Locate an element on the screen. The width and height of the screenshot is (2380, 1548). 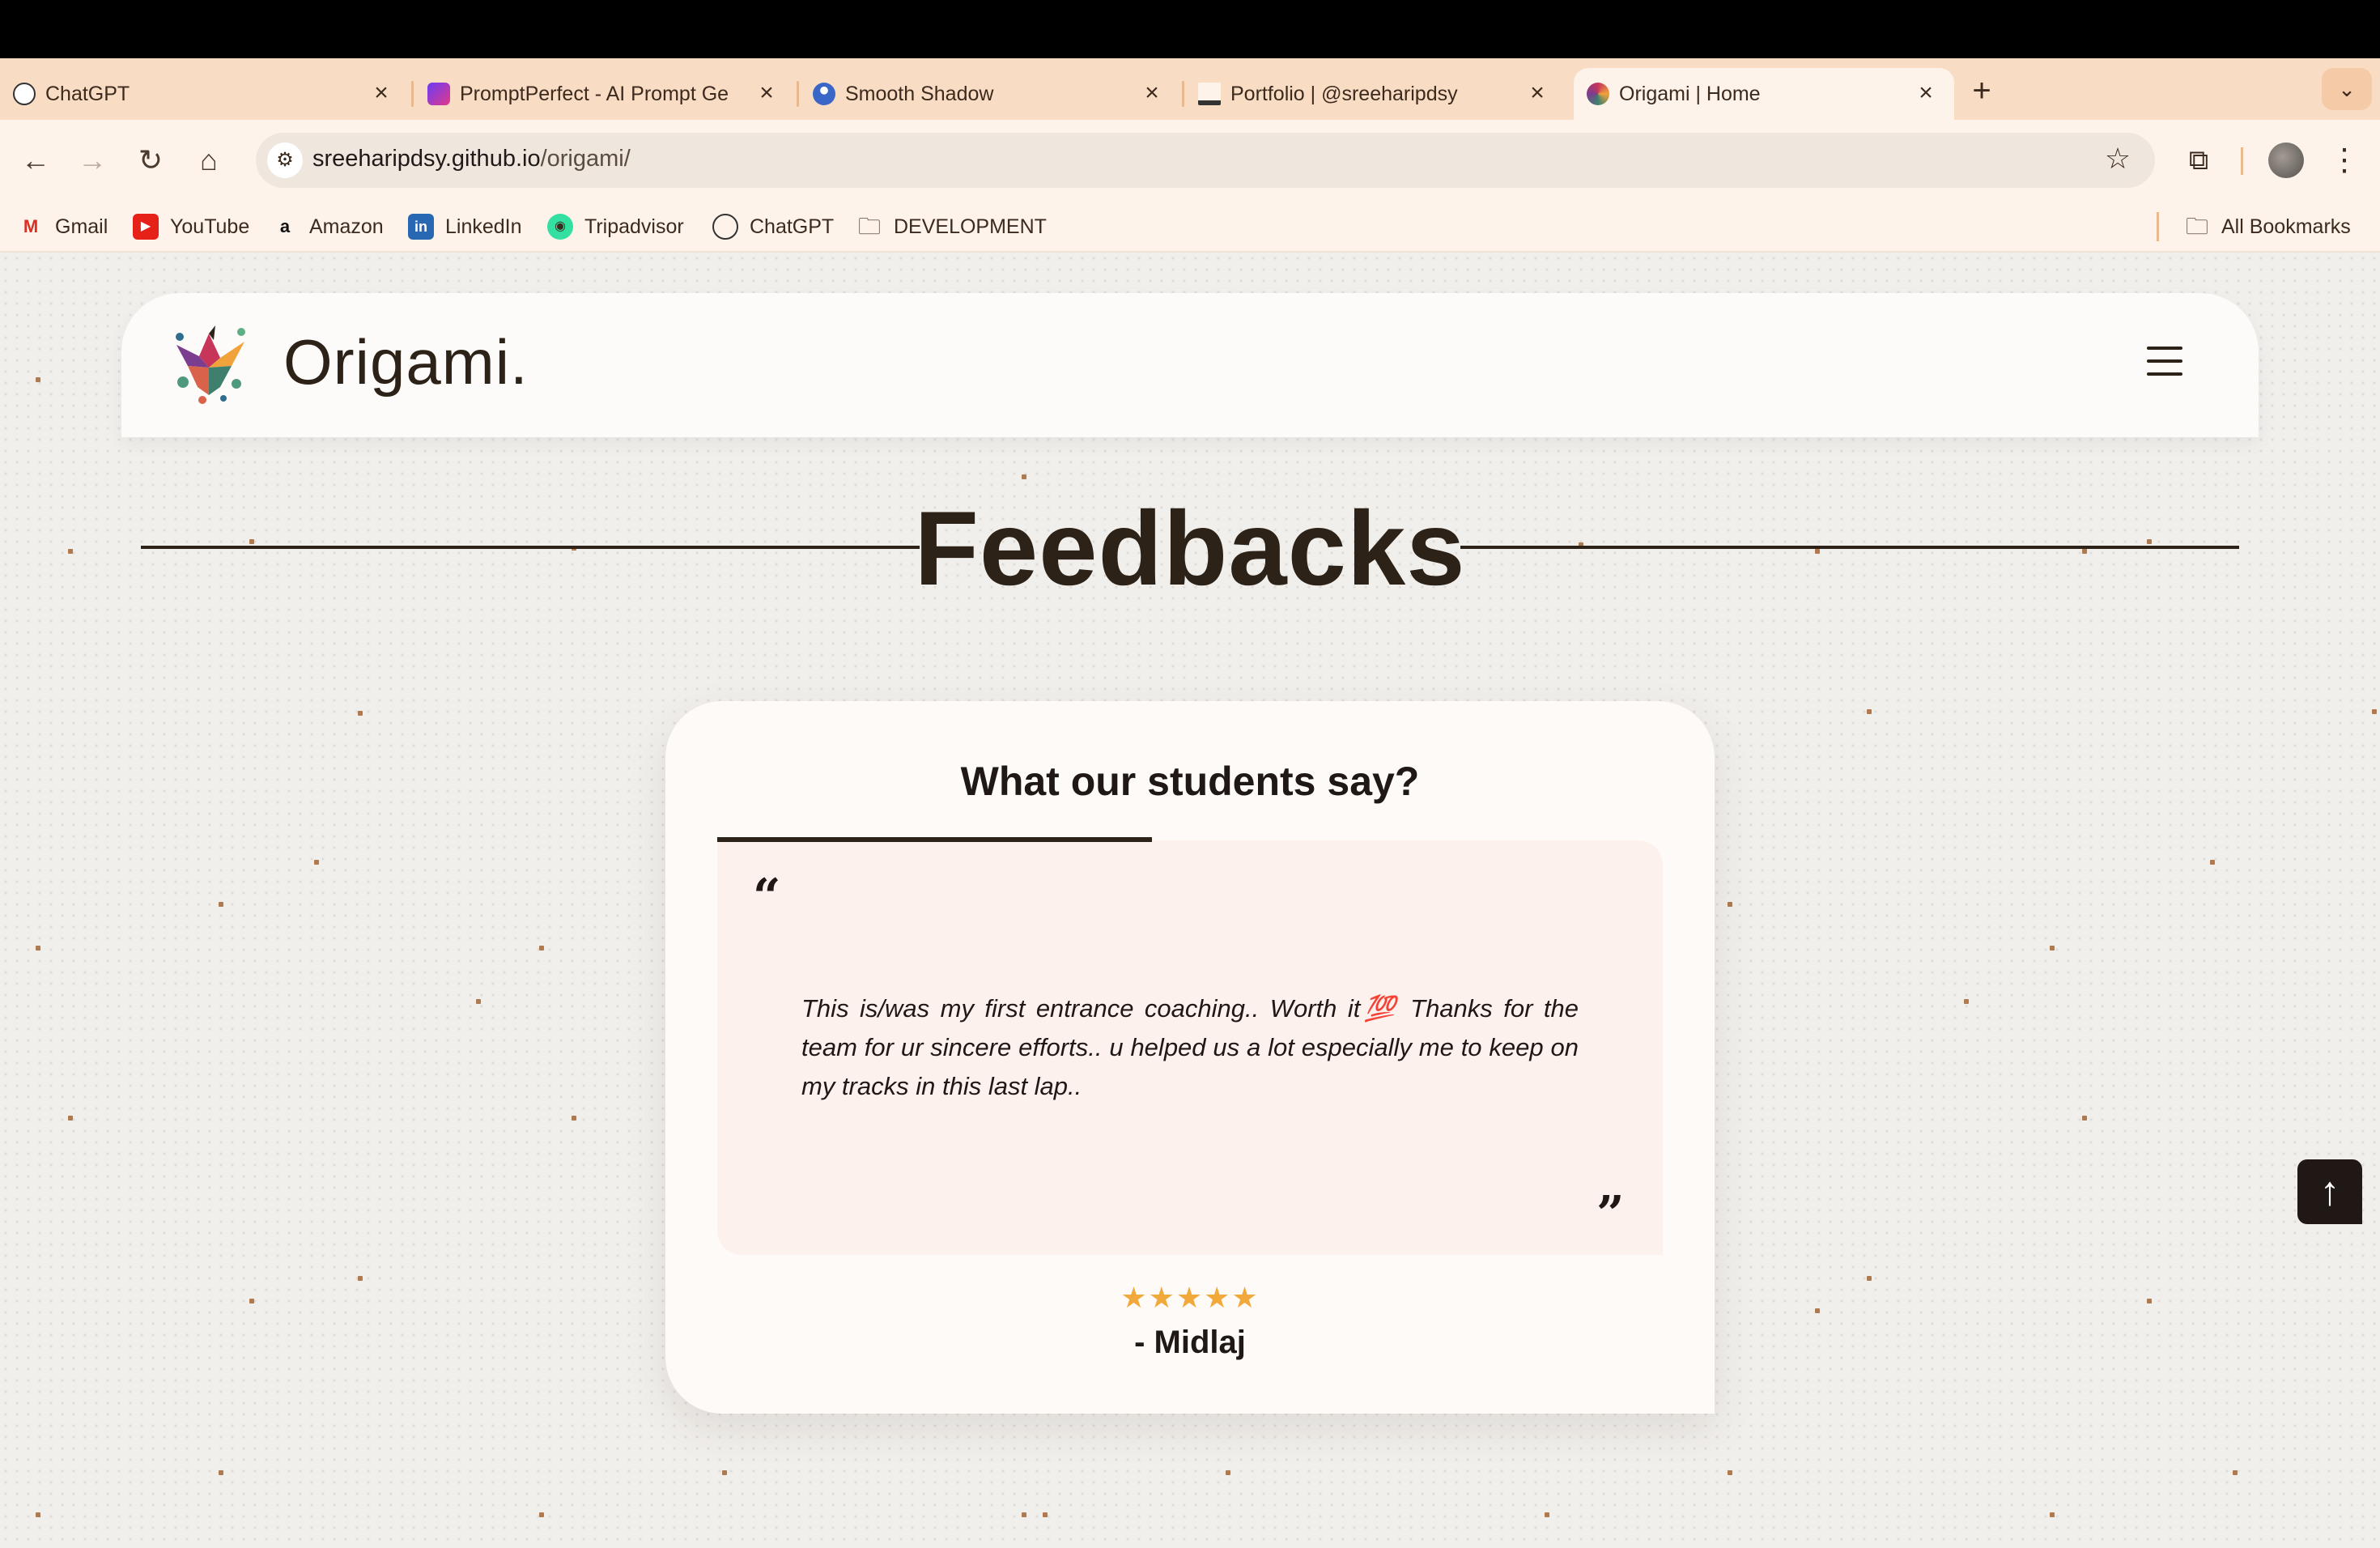
tab-title: ChatGPT is located at coordinates (87, 93).